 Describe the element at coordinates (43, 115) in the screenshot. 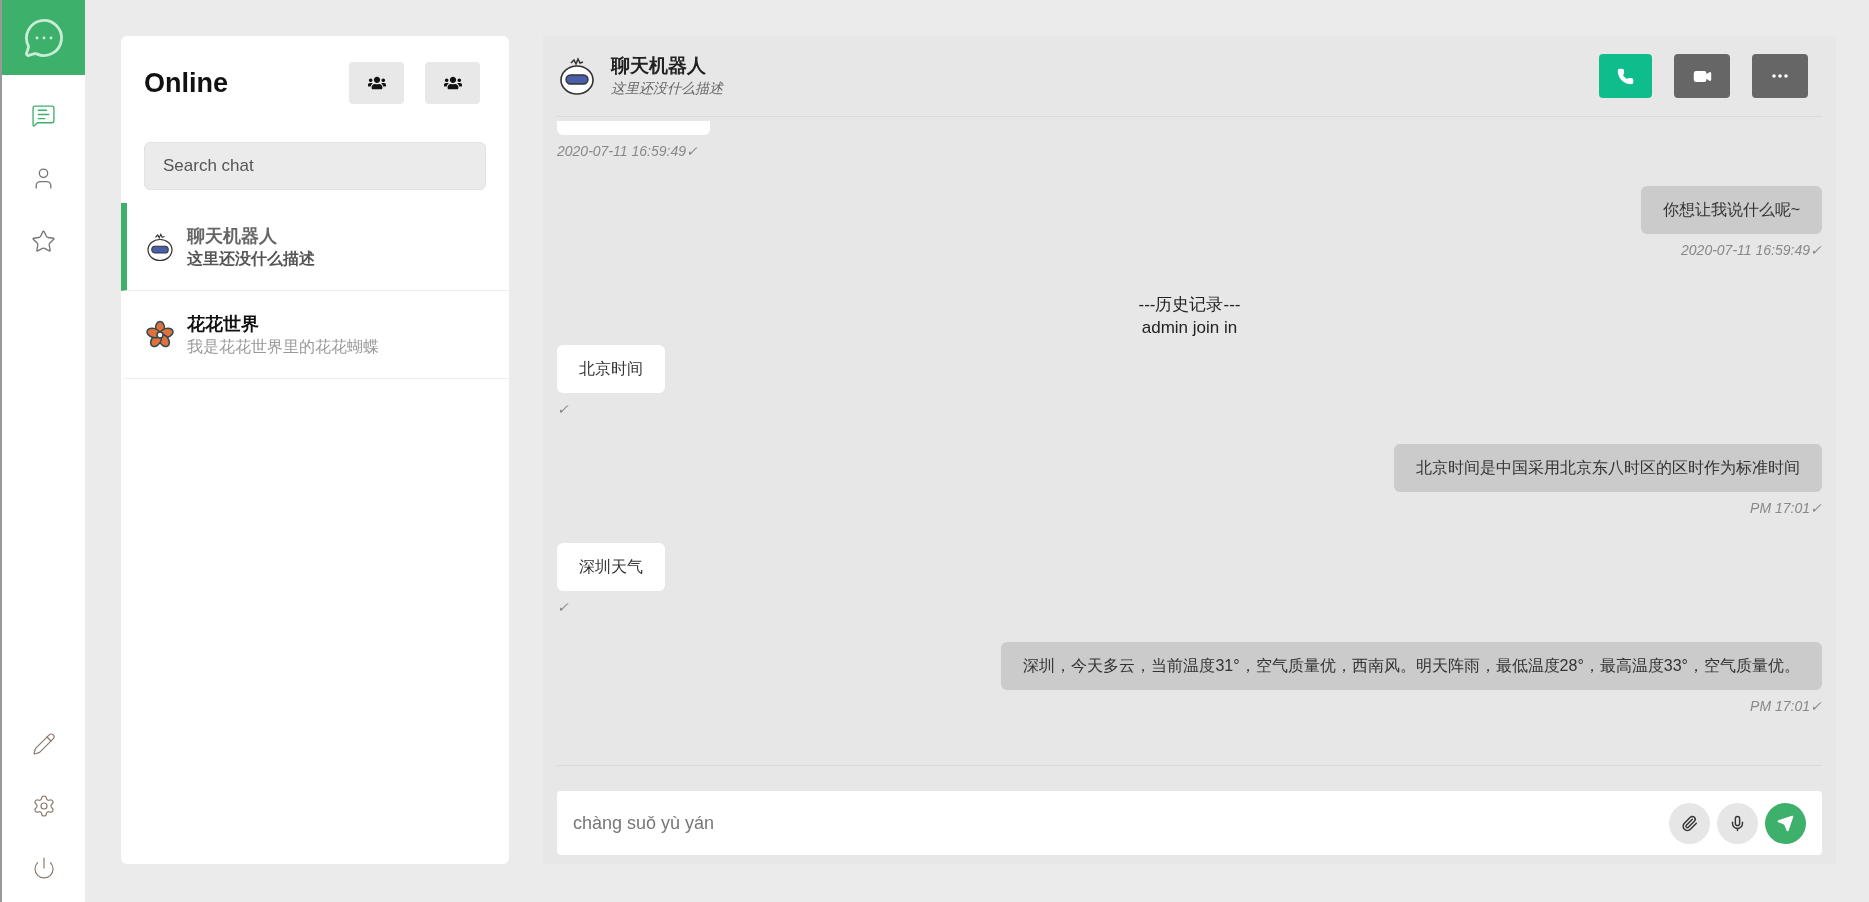

I see `chat-icon` at that location.